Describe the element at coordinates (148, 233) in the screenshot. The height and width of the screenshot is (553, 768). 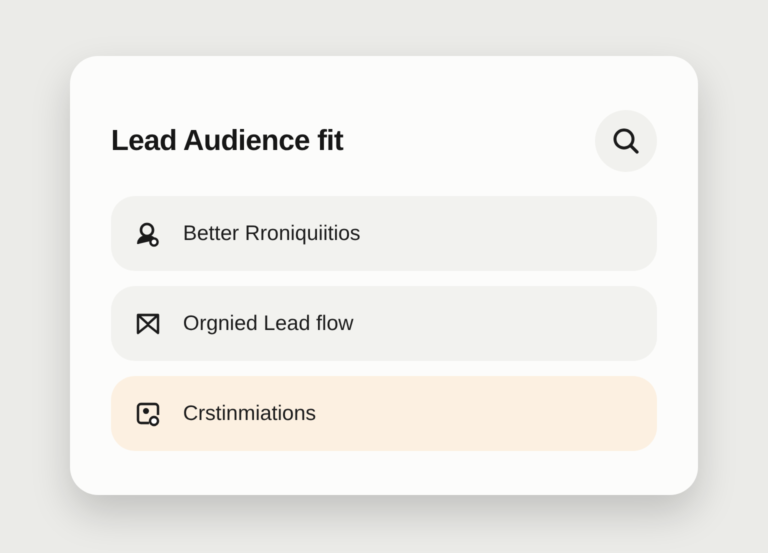
I see `person-icon` at that location.